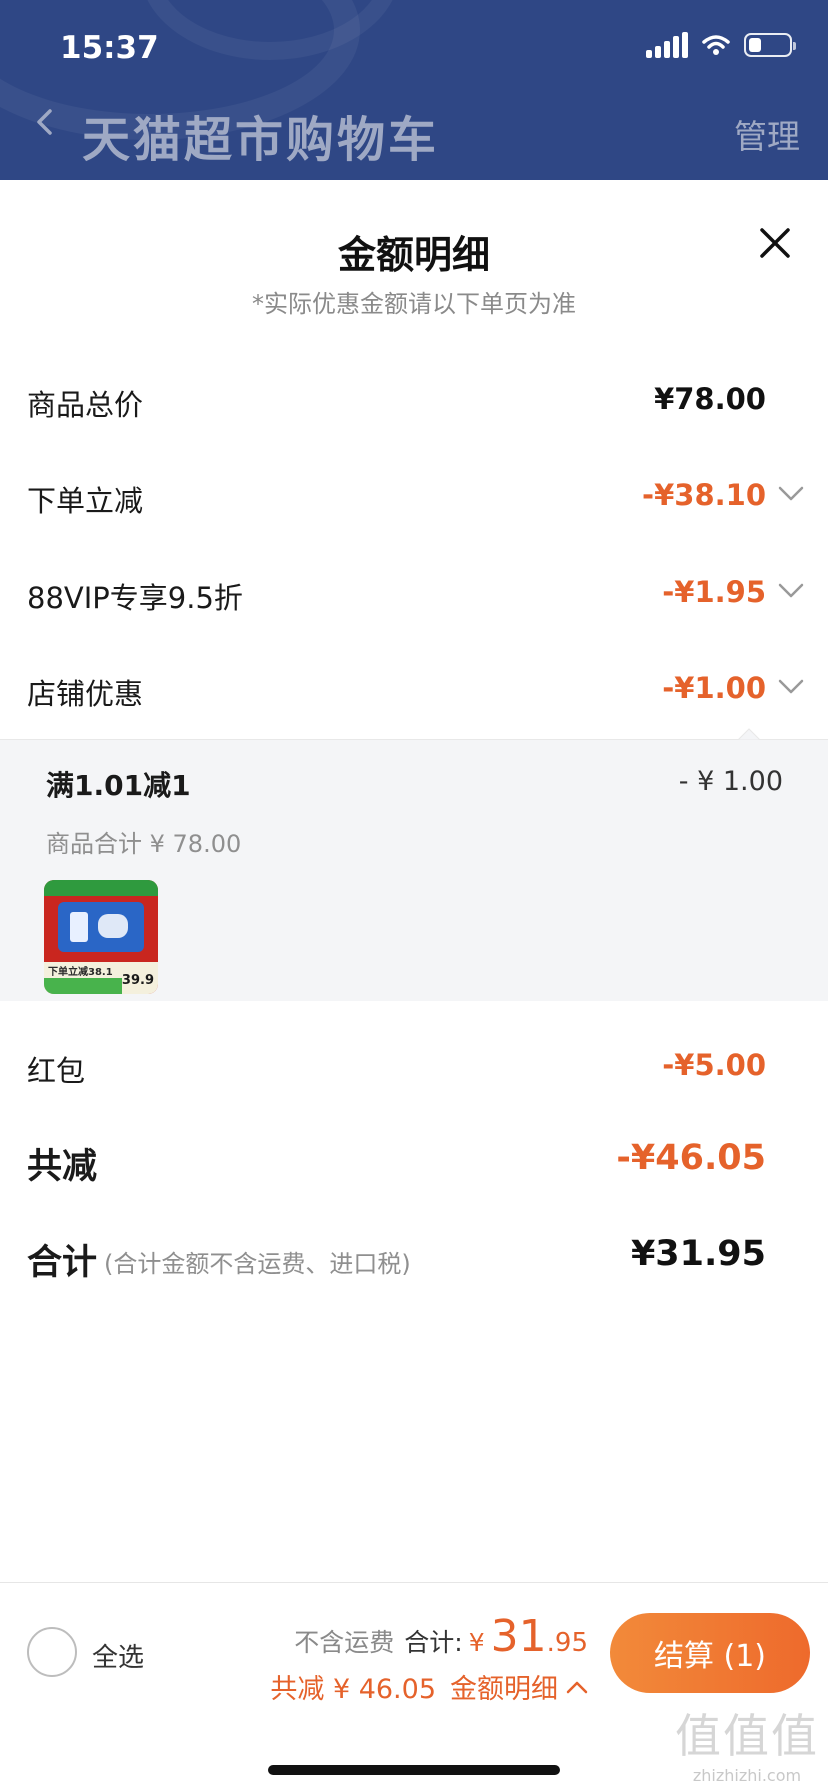 This screenshot has height=1792, width=828. I want to click on row-red-packet: 红包 -¥5.00, so click(414, 1066).